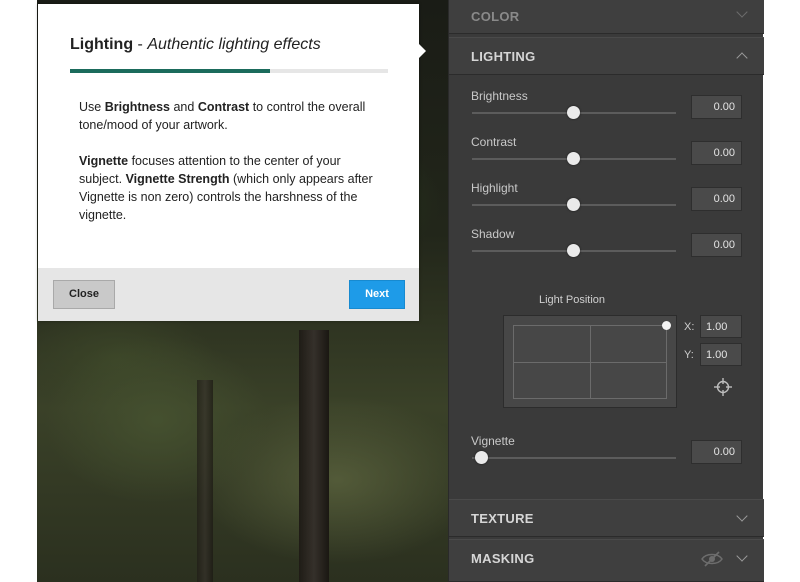 Image resolution: width=800 pixels, height=582 pixels. What do you see at coordinates (493, 441) in the screenshot?
I see `vignette-label: Vignette` at bounding box center [493, 441].